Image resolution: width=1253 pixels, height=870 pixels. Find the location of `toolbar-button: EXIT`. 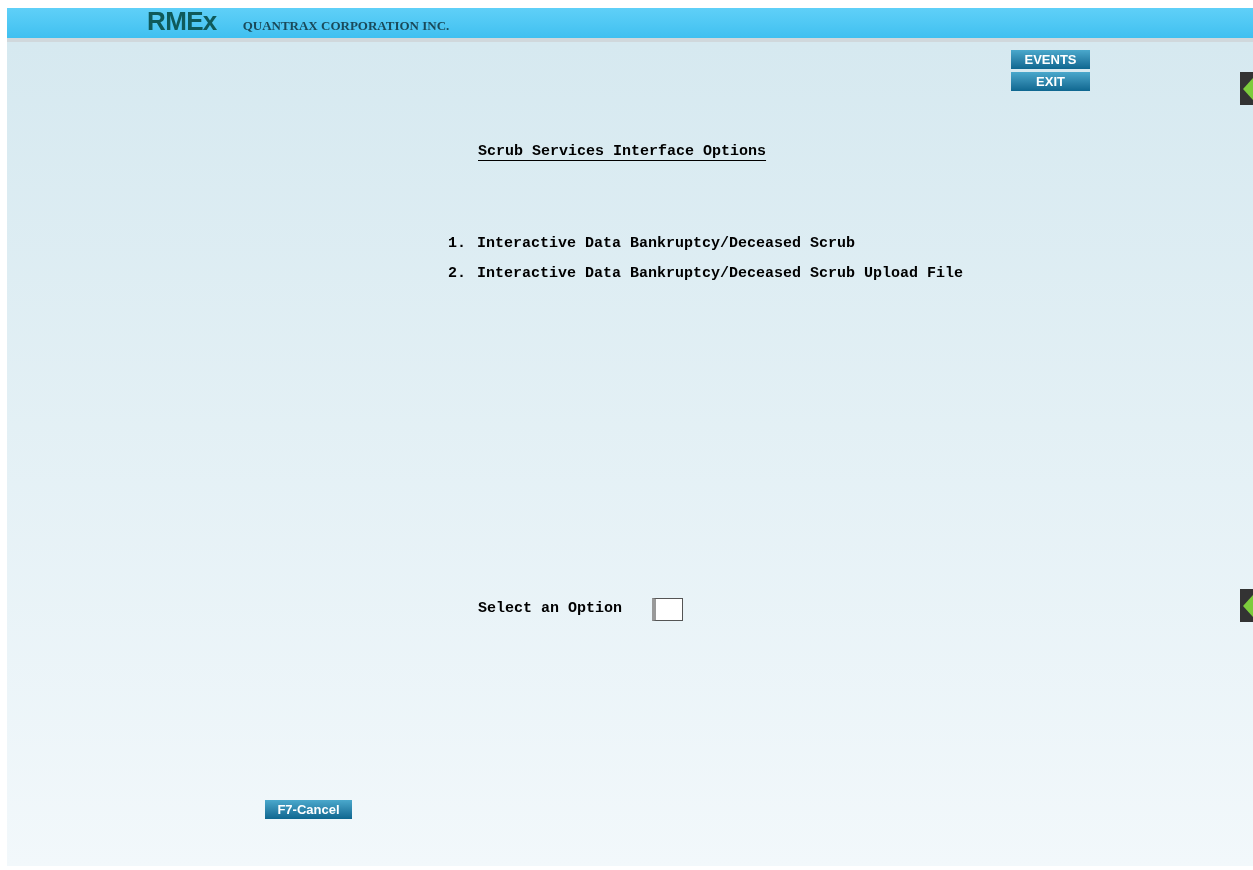

toolbar-button: EXIT is located at coordinates (1050, 81).